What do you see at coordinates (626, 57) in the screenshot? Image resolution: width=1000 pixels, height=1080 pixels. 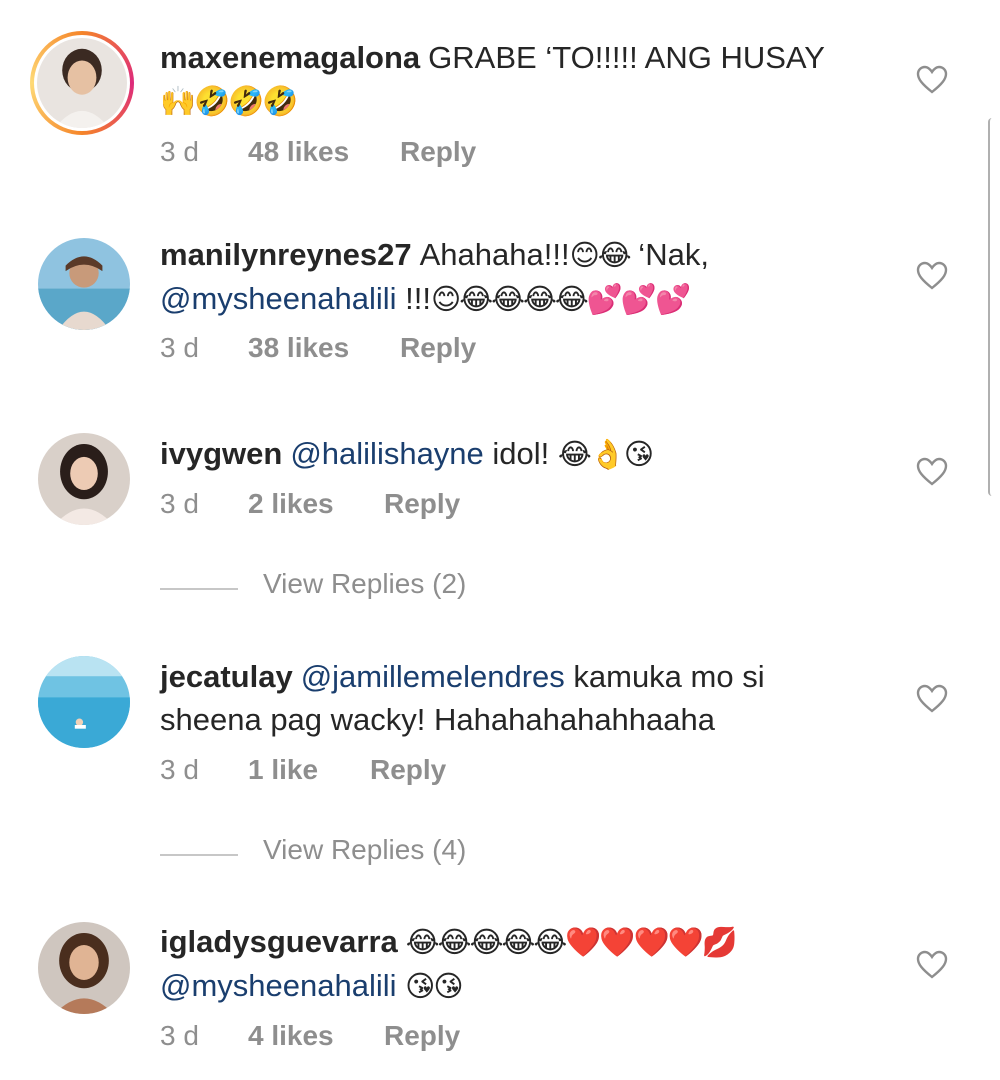 I see `comment-body: GRABE ‘TO!!!!! ANG HUSAY` at bounding box center [626, 57].